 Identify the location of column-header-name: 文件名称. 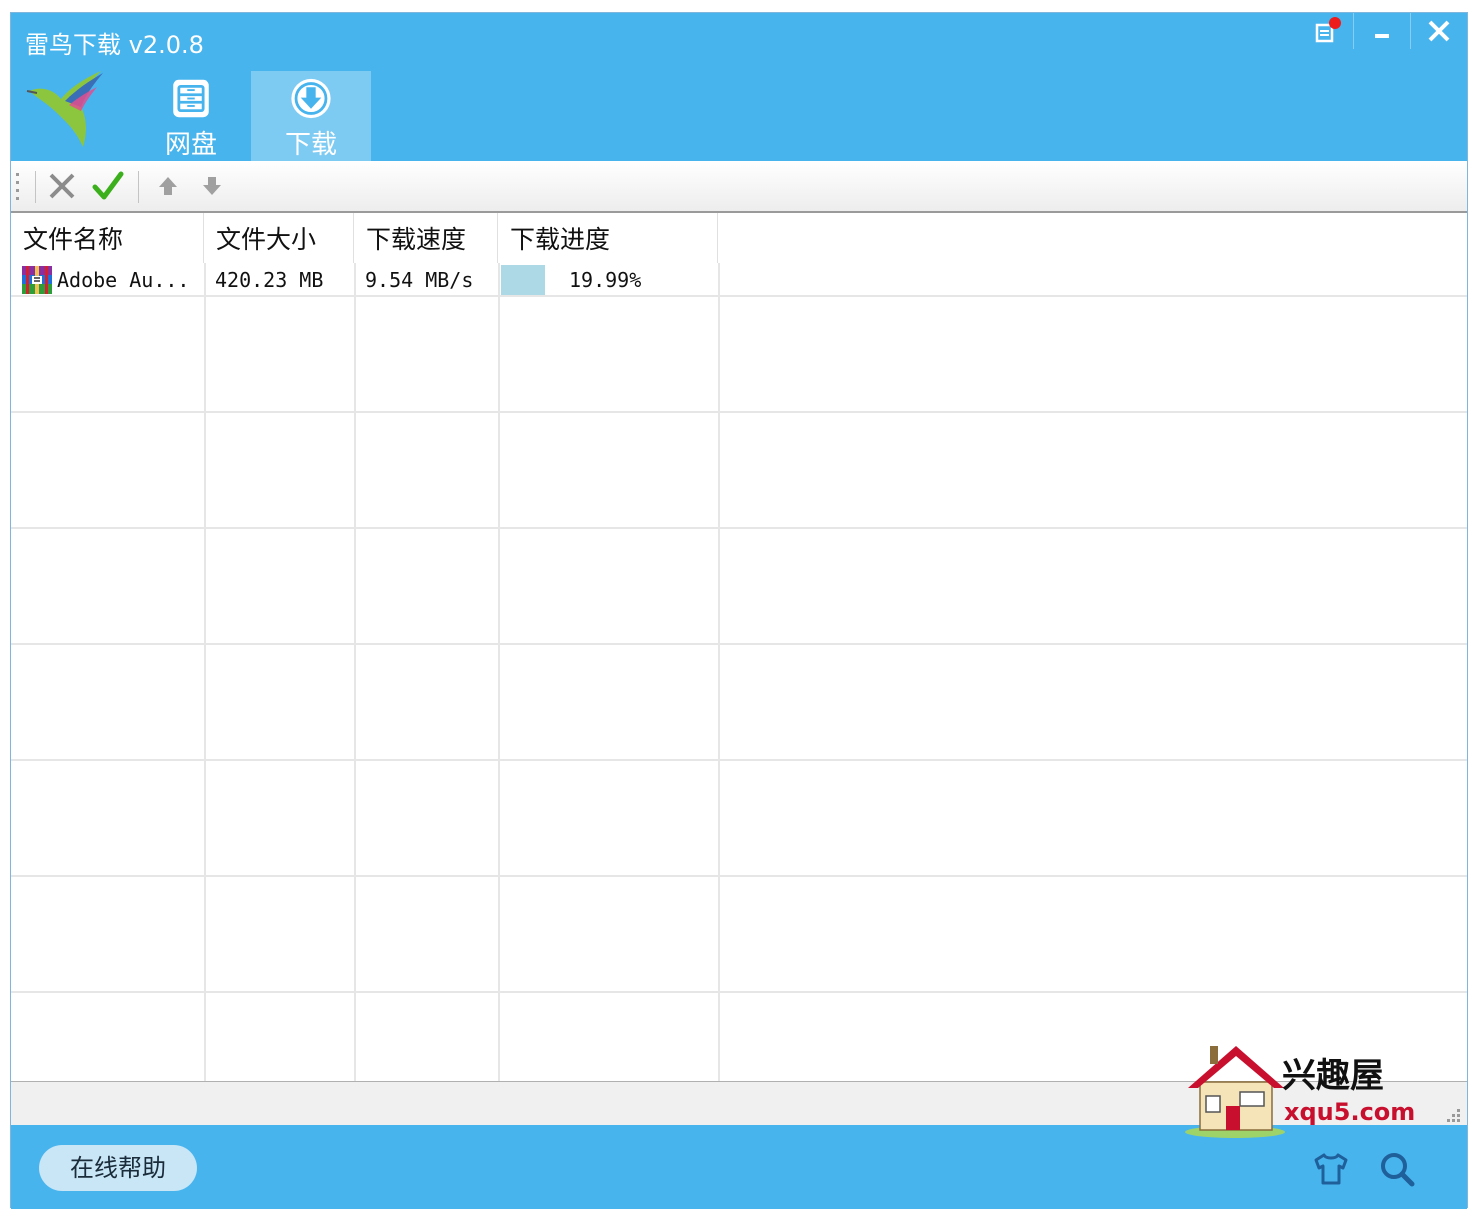
(107, 238).